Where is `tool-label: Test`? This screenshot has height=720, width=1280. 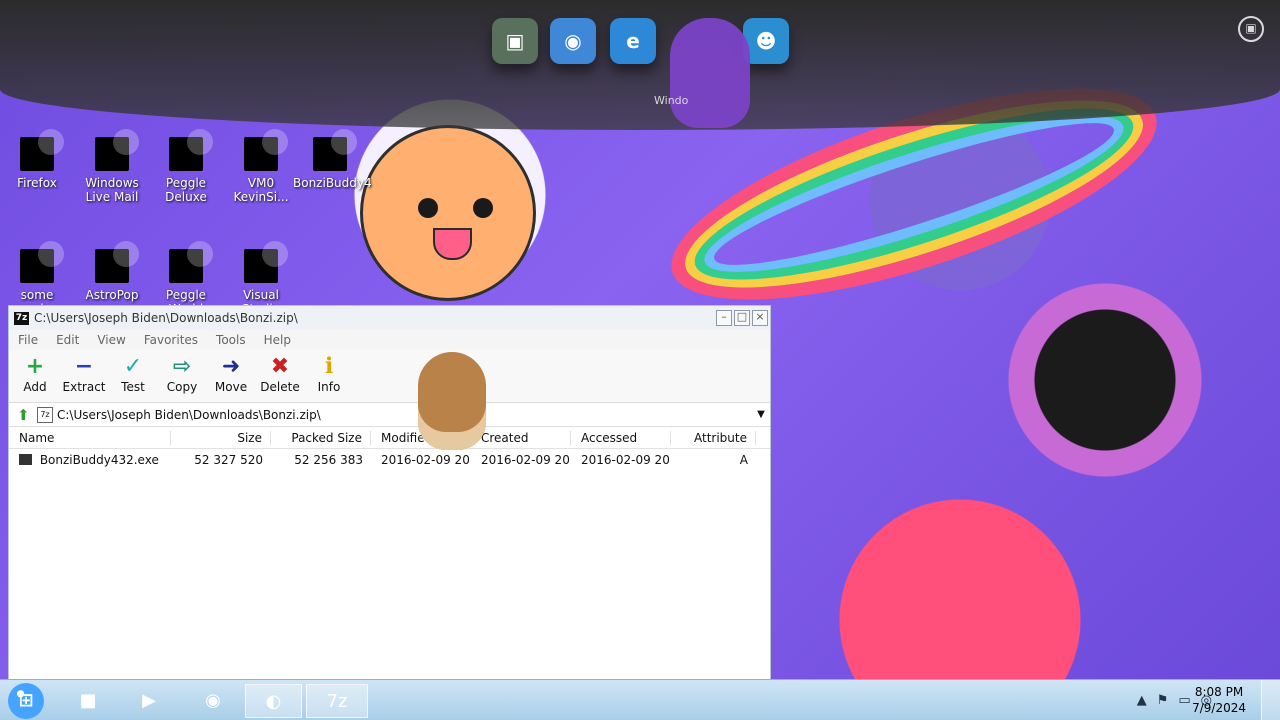
tool-label: Test is located at coordinates (133, 387).